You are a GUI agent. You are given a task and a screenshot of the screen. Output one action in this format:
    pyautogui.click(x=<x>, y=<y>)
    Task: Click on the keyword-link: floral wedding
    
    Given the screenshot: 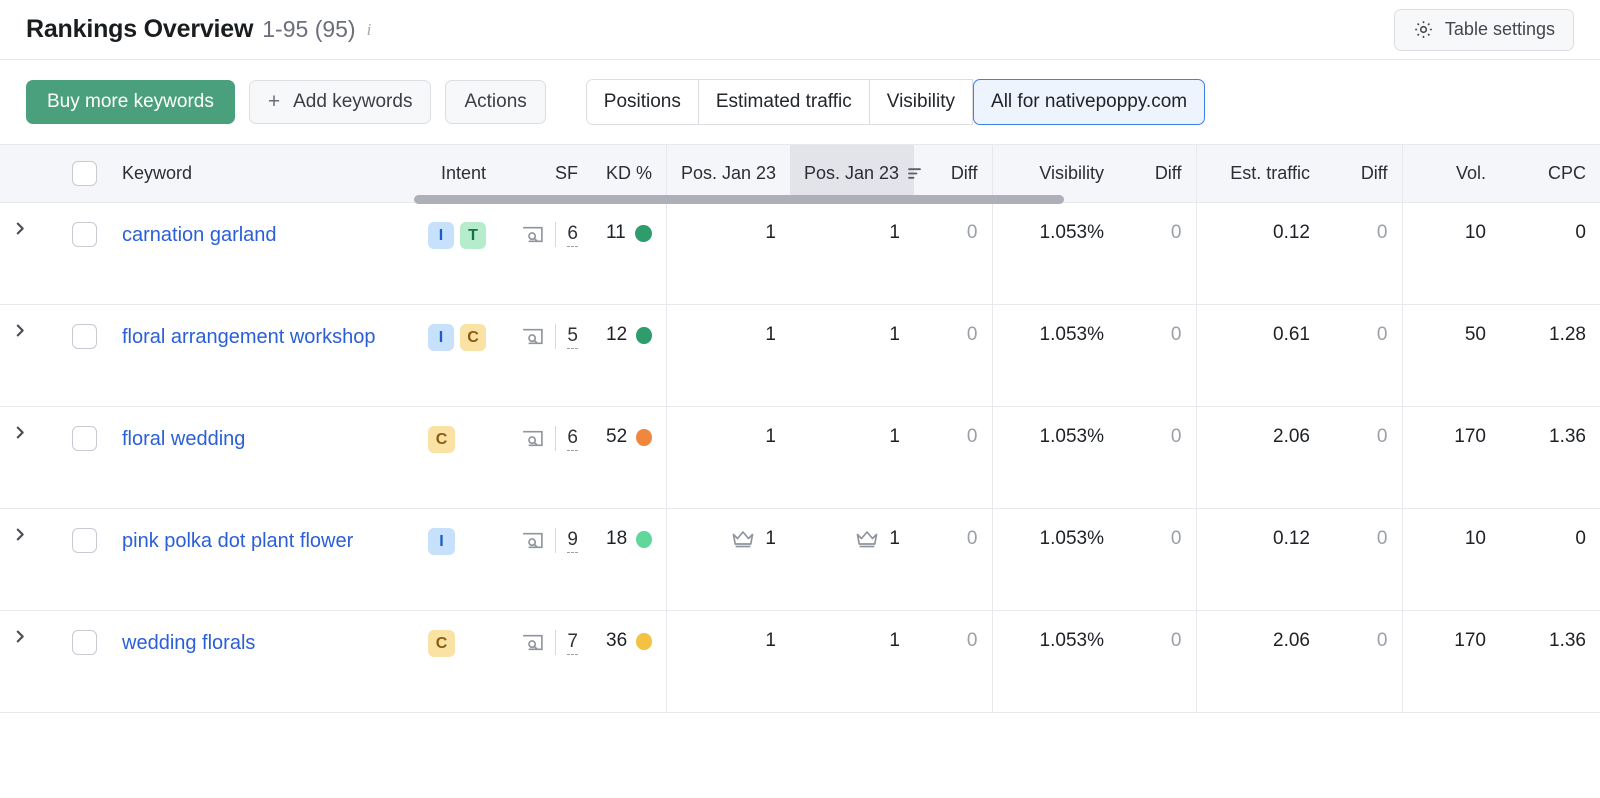 What is the action you would take?
    pyautogui.click(x=183, y=439)
    